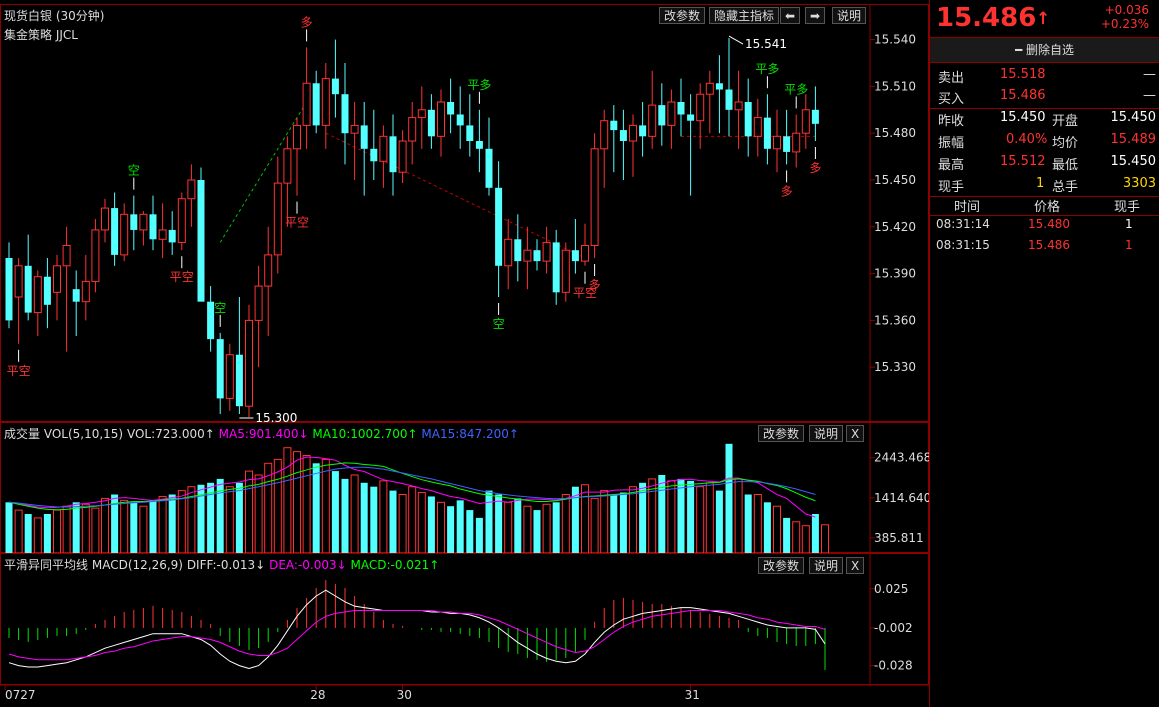 The image size is (1159, 707). What do you see at coordinates (1044, 76) in the screenshot?
I see `sell-row: 卖出 15.518 —` at bounding box center [1044, 76].